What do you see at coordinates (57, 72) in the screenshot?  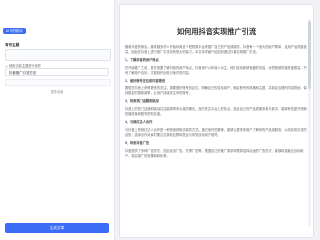 I see `topic-input: 抖音推广引流方法` at bounding box center [57, 72].